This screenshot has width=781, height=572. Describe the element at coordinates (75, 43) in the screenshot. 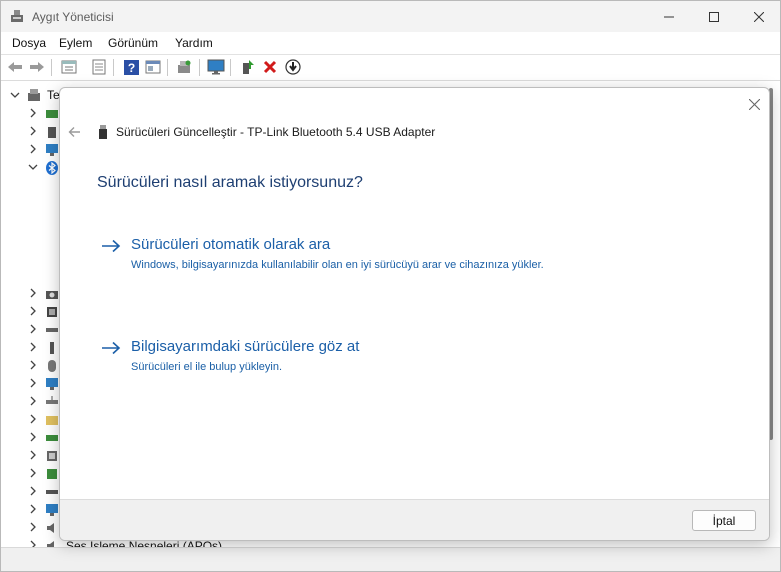

I see `menu-eylem: Eylem` at that location.